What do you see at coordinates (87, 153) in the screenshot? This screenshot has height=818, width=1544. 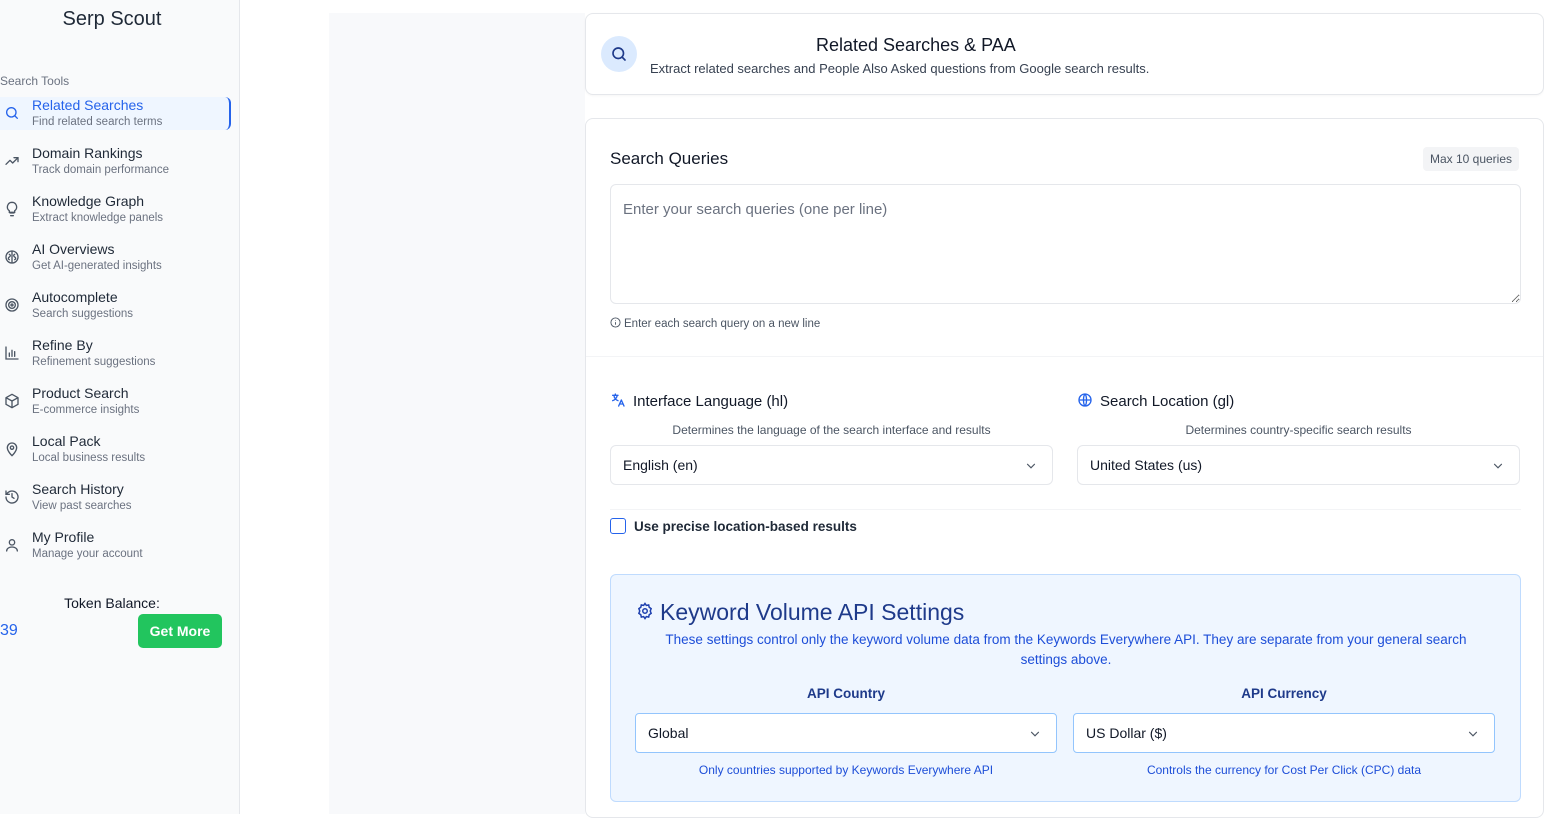 I see `sidebar-item-title: Domain Rankings` at bounding box center [87, 153].